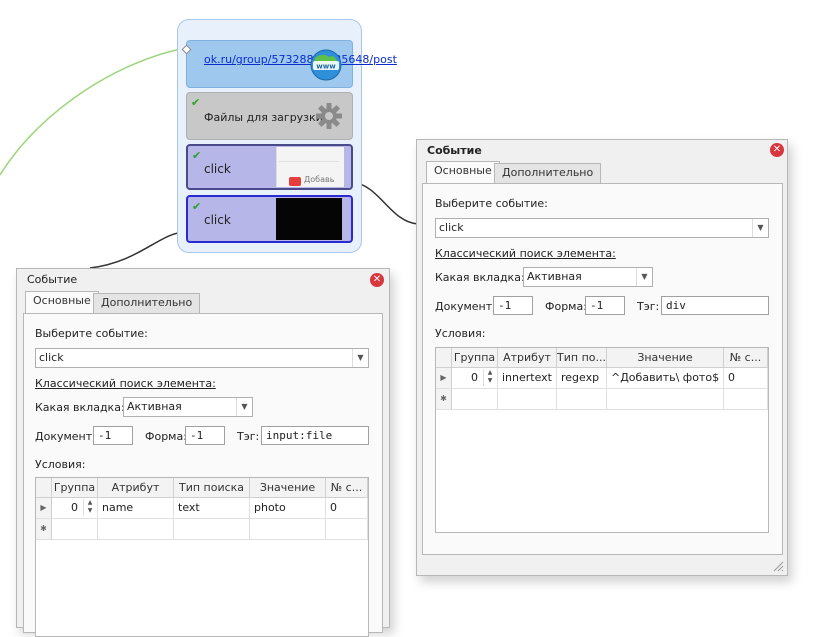 This screenshot has width=828, height=637. What do you see at coordinates (93, 111) in the screenshot?
I see `green-connector` at bounding box center [93, 111].